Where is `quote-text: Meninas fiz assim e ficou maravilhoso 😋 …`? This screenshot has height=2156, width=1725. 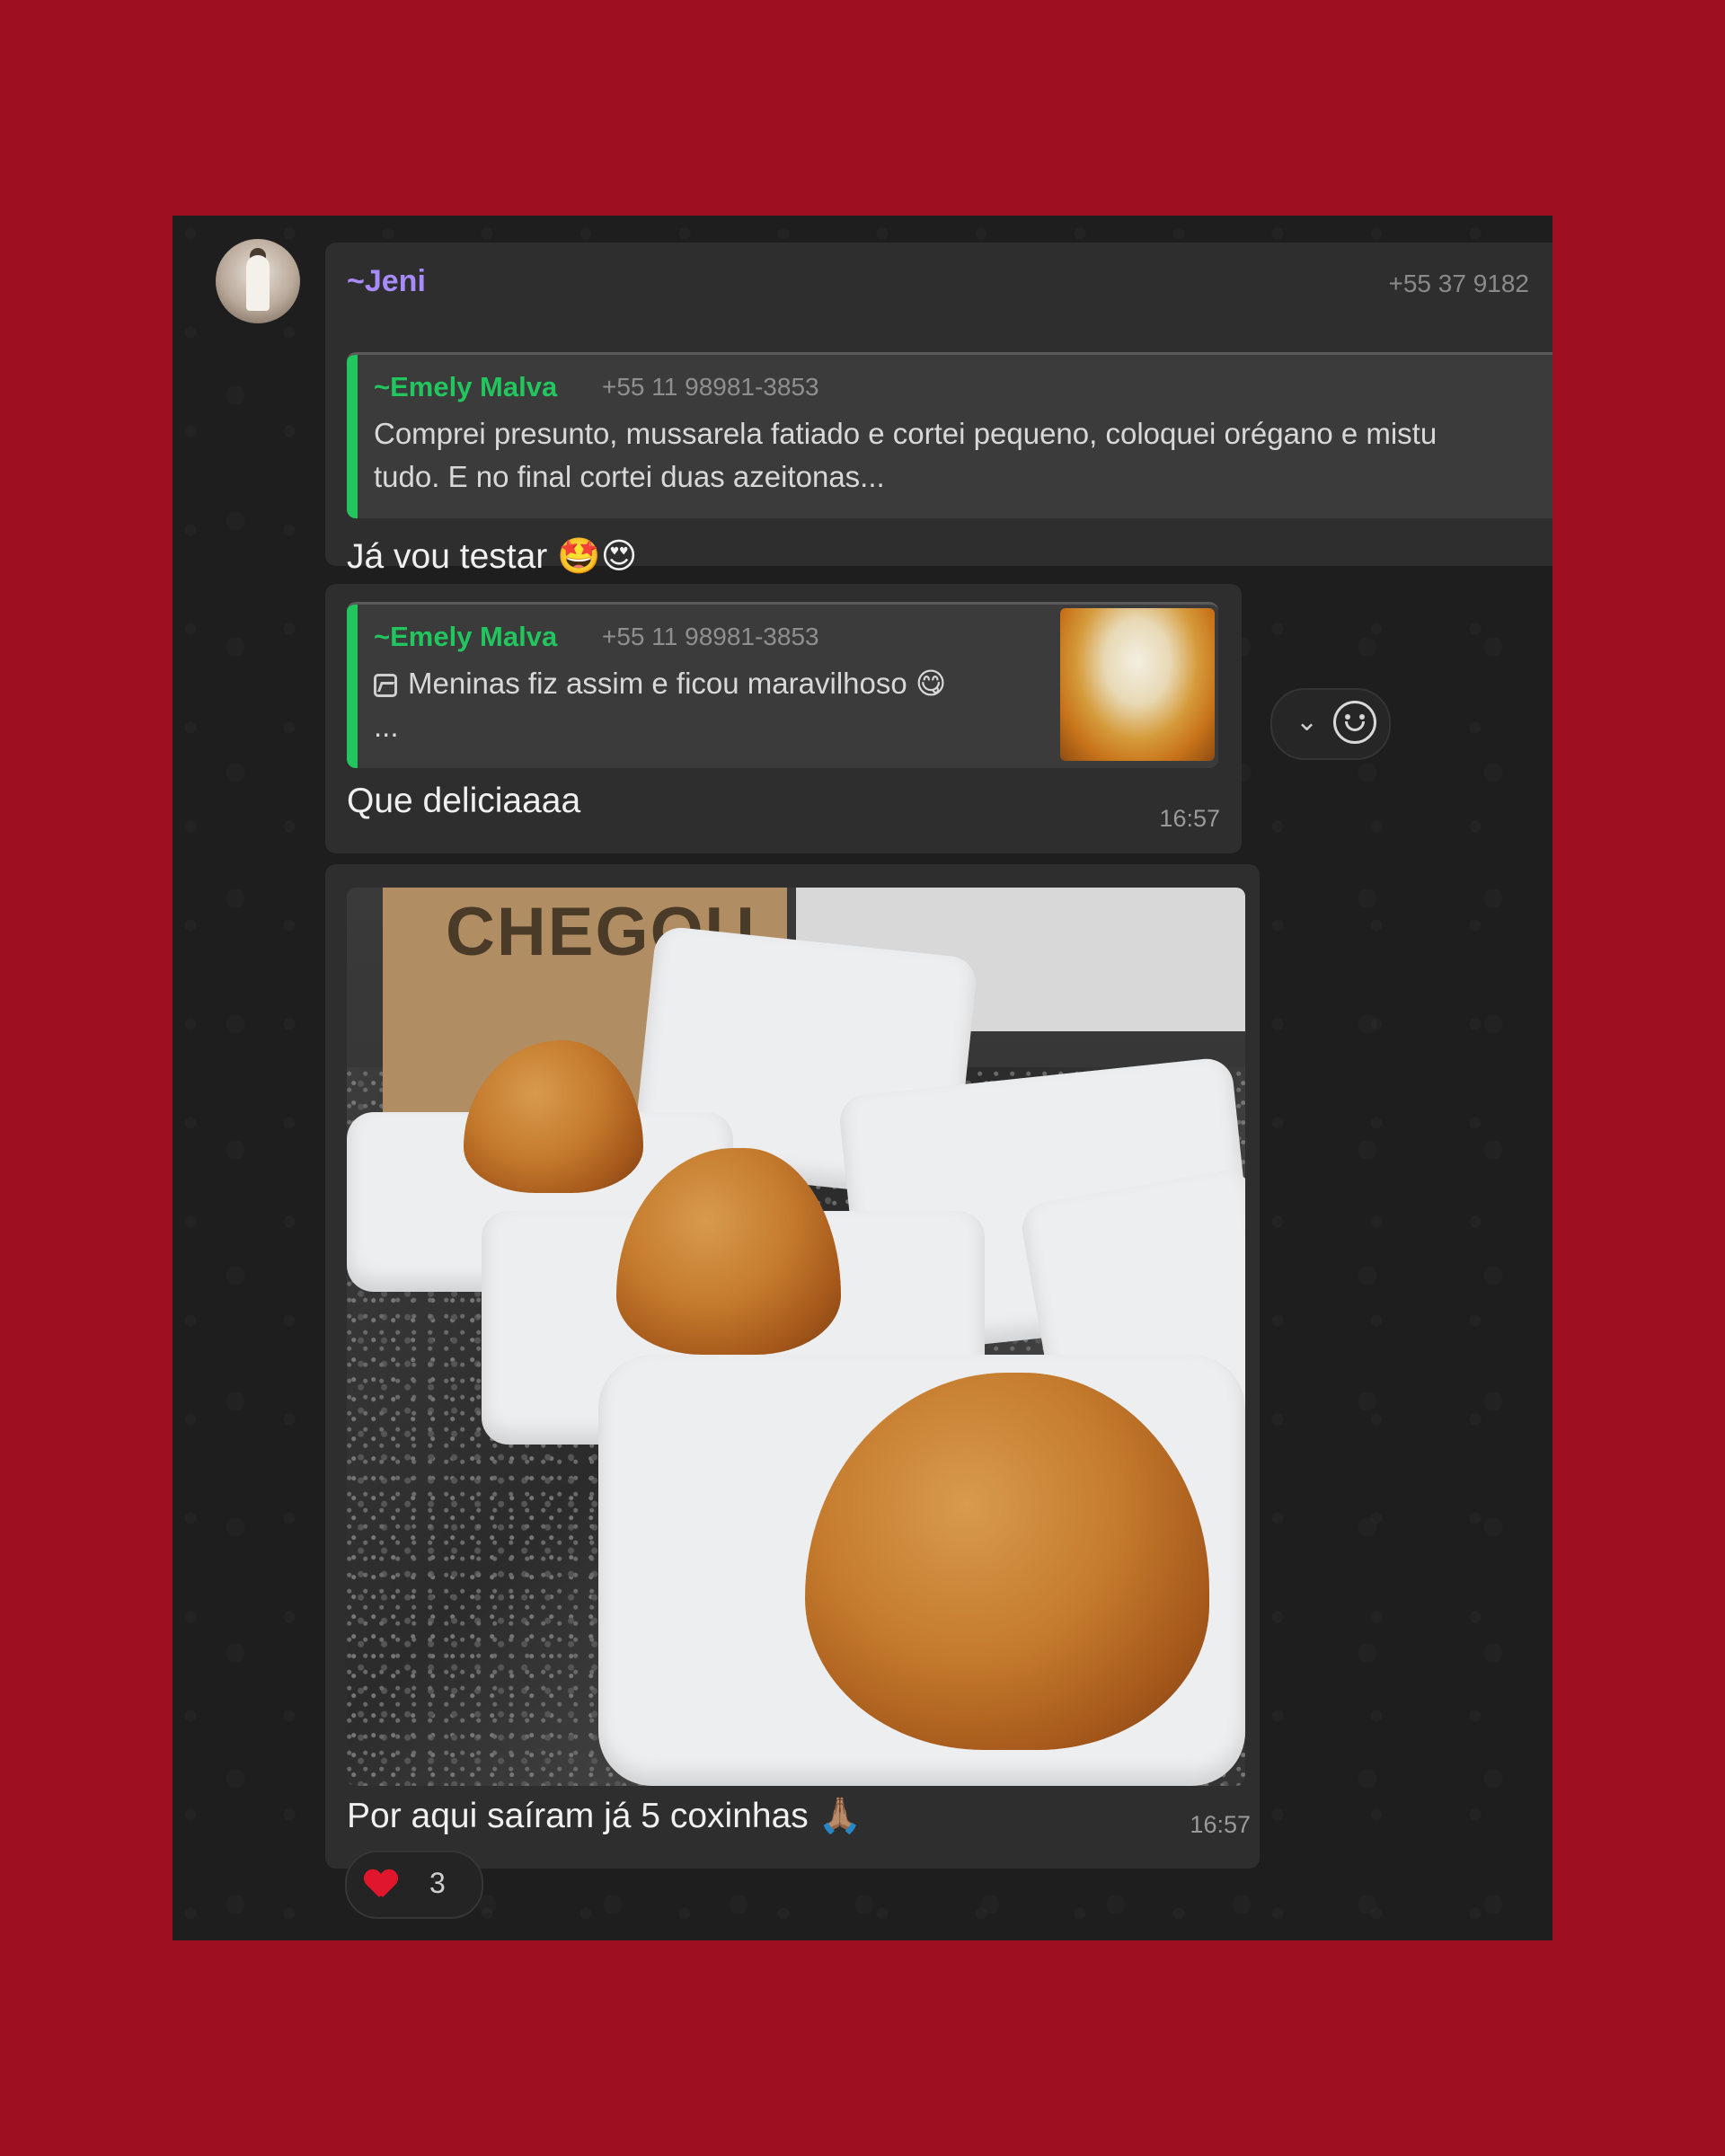
quote-text: Meninas fiz assim e ficou maravilhoso 😋 … is located at coordinates (660, 705).